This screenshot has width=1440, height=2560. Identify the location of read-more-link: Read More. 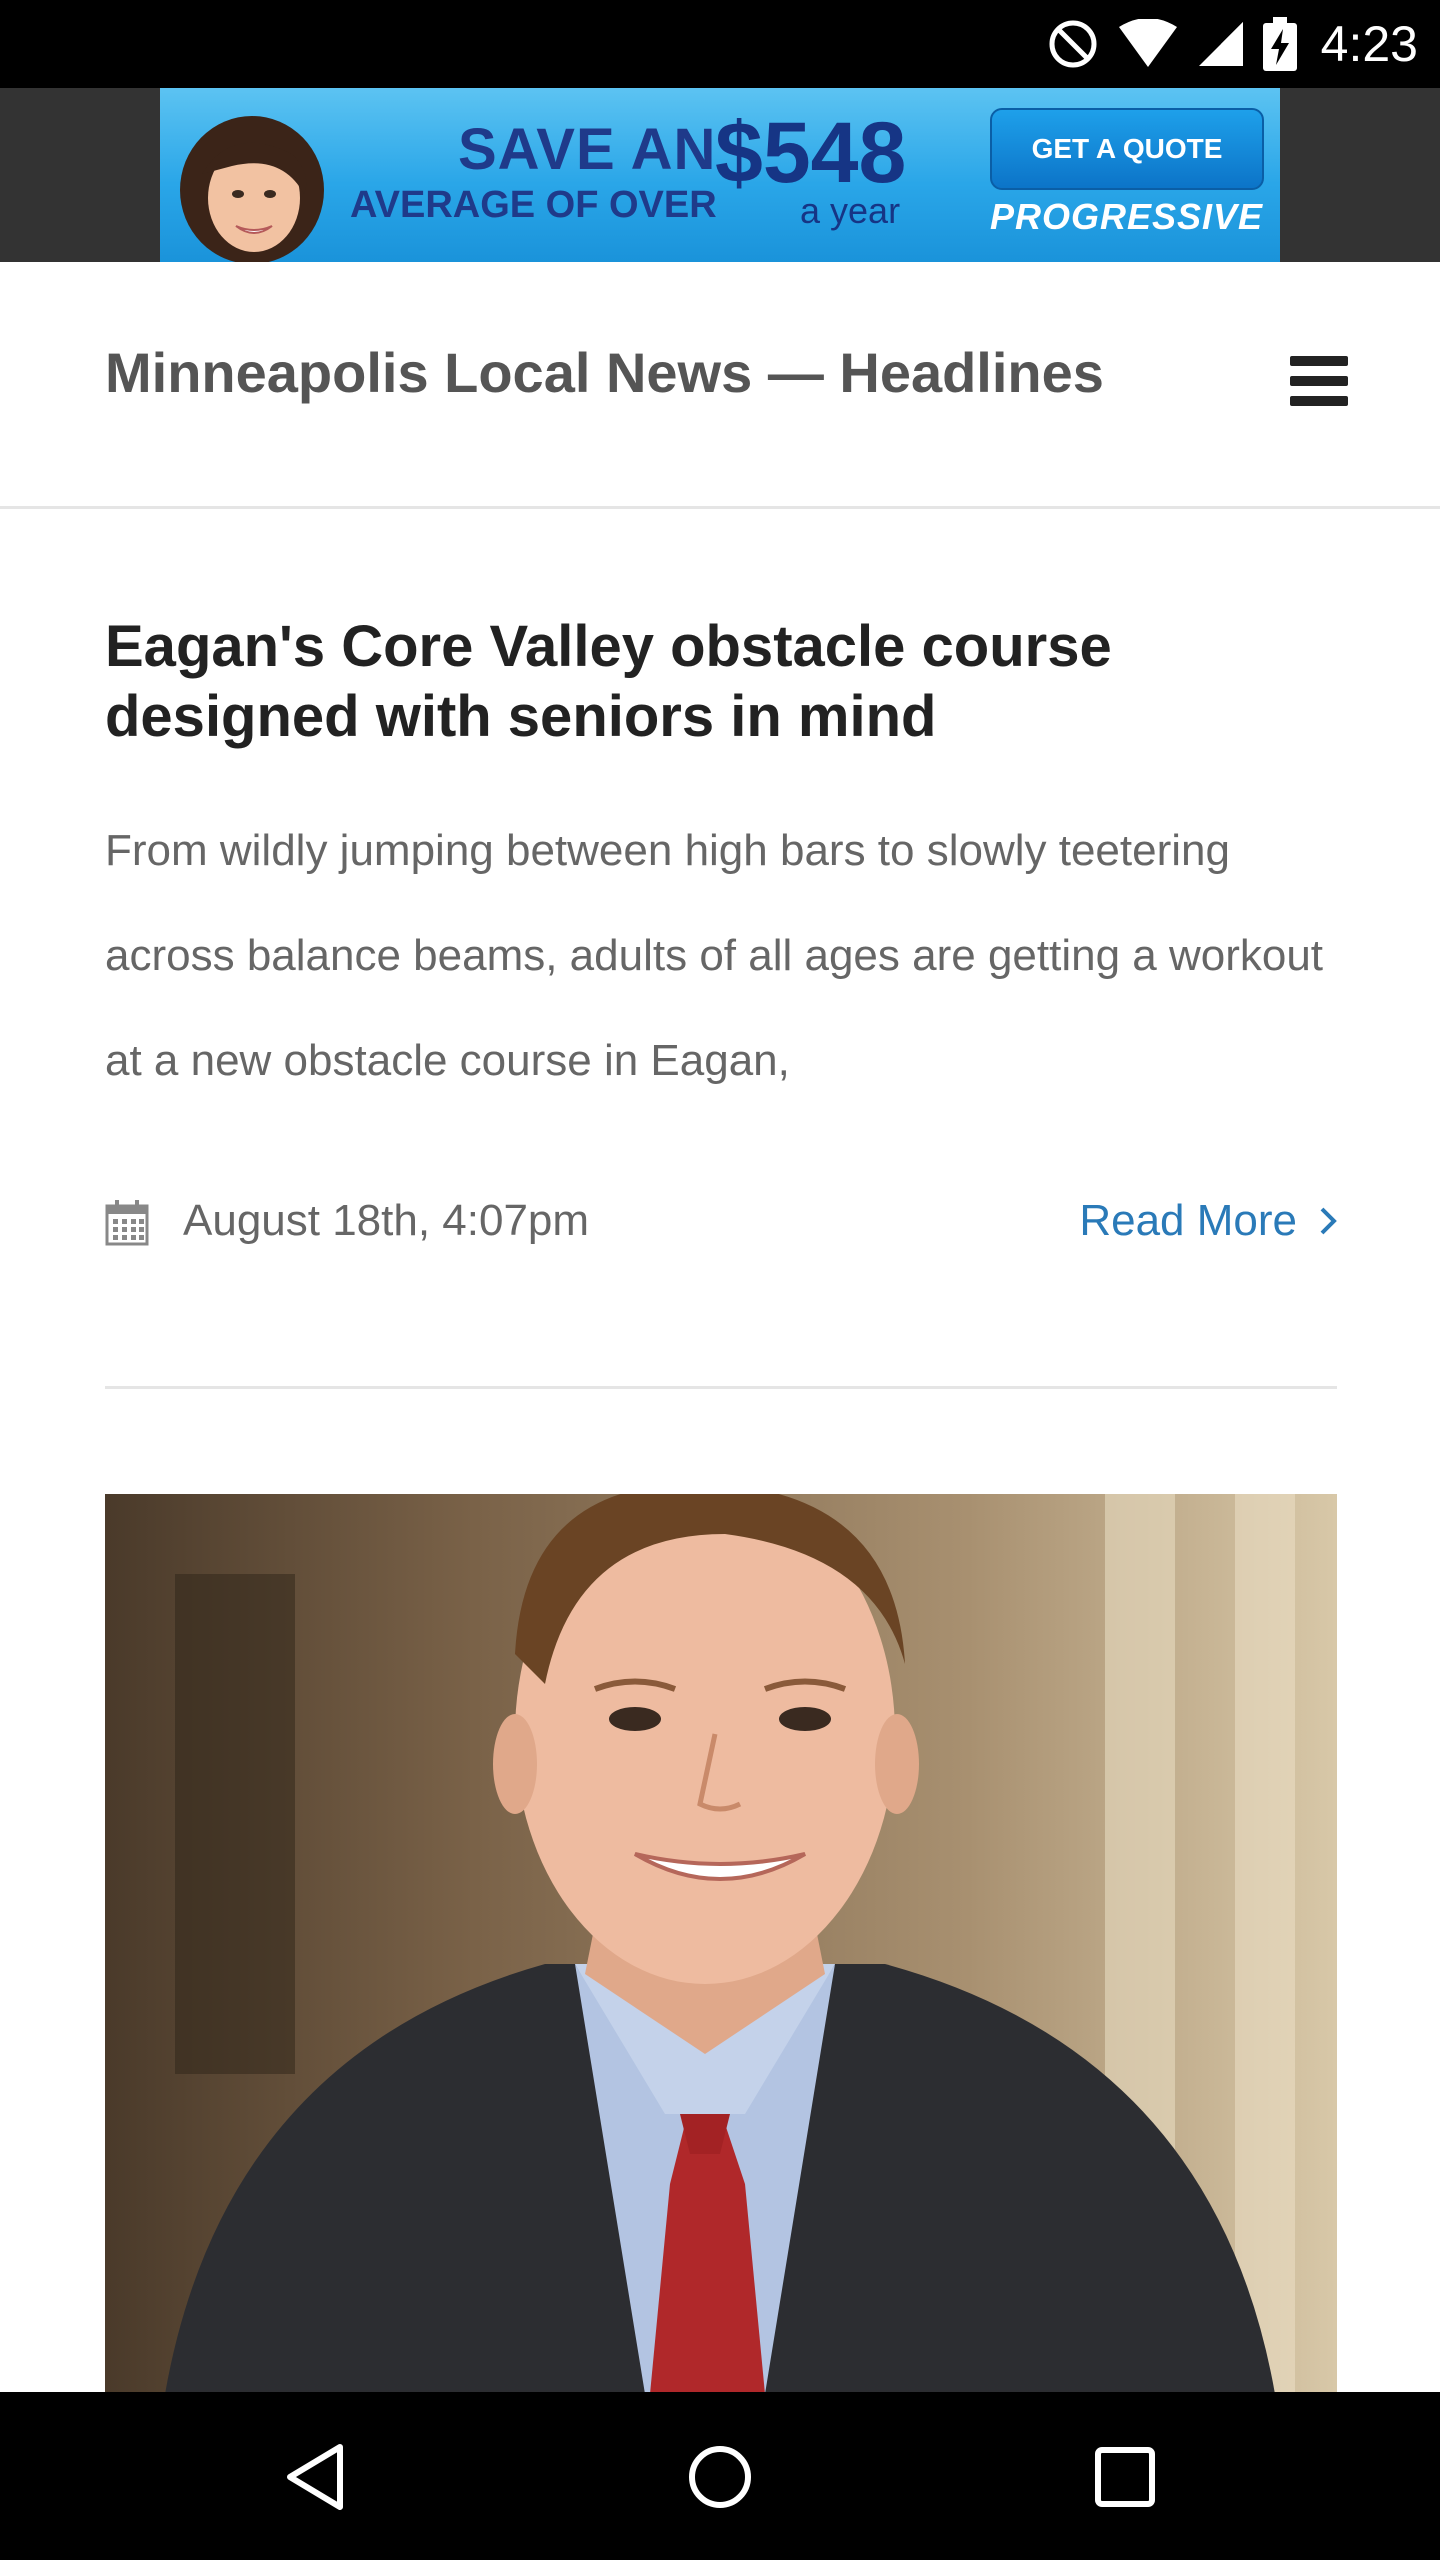
(1208, 1221).